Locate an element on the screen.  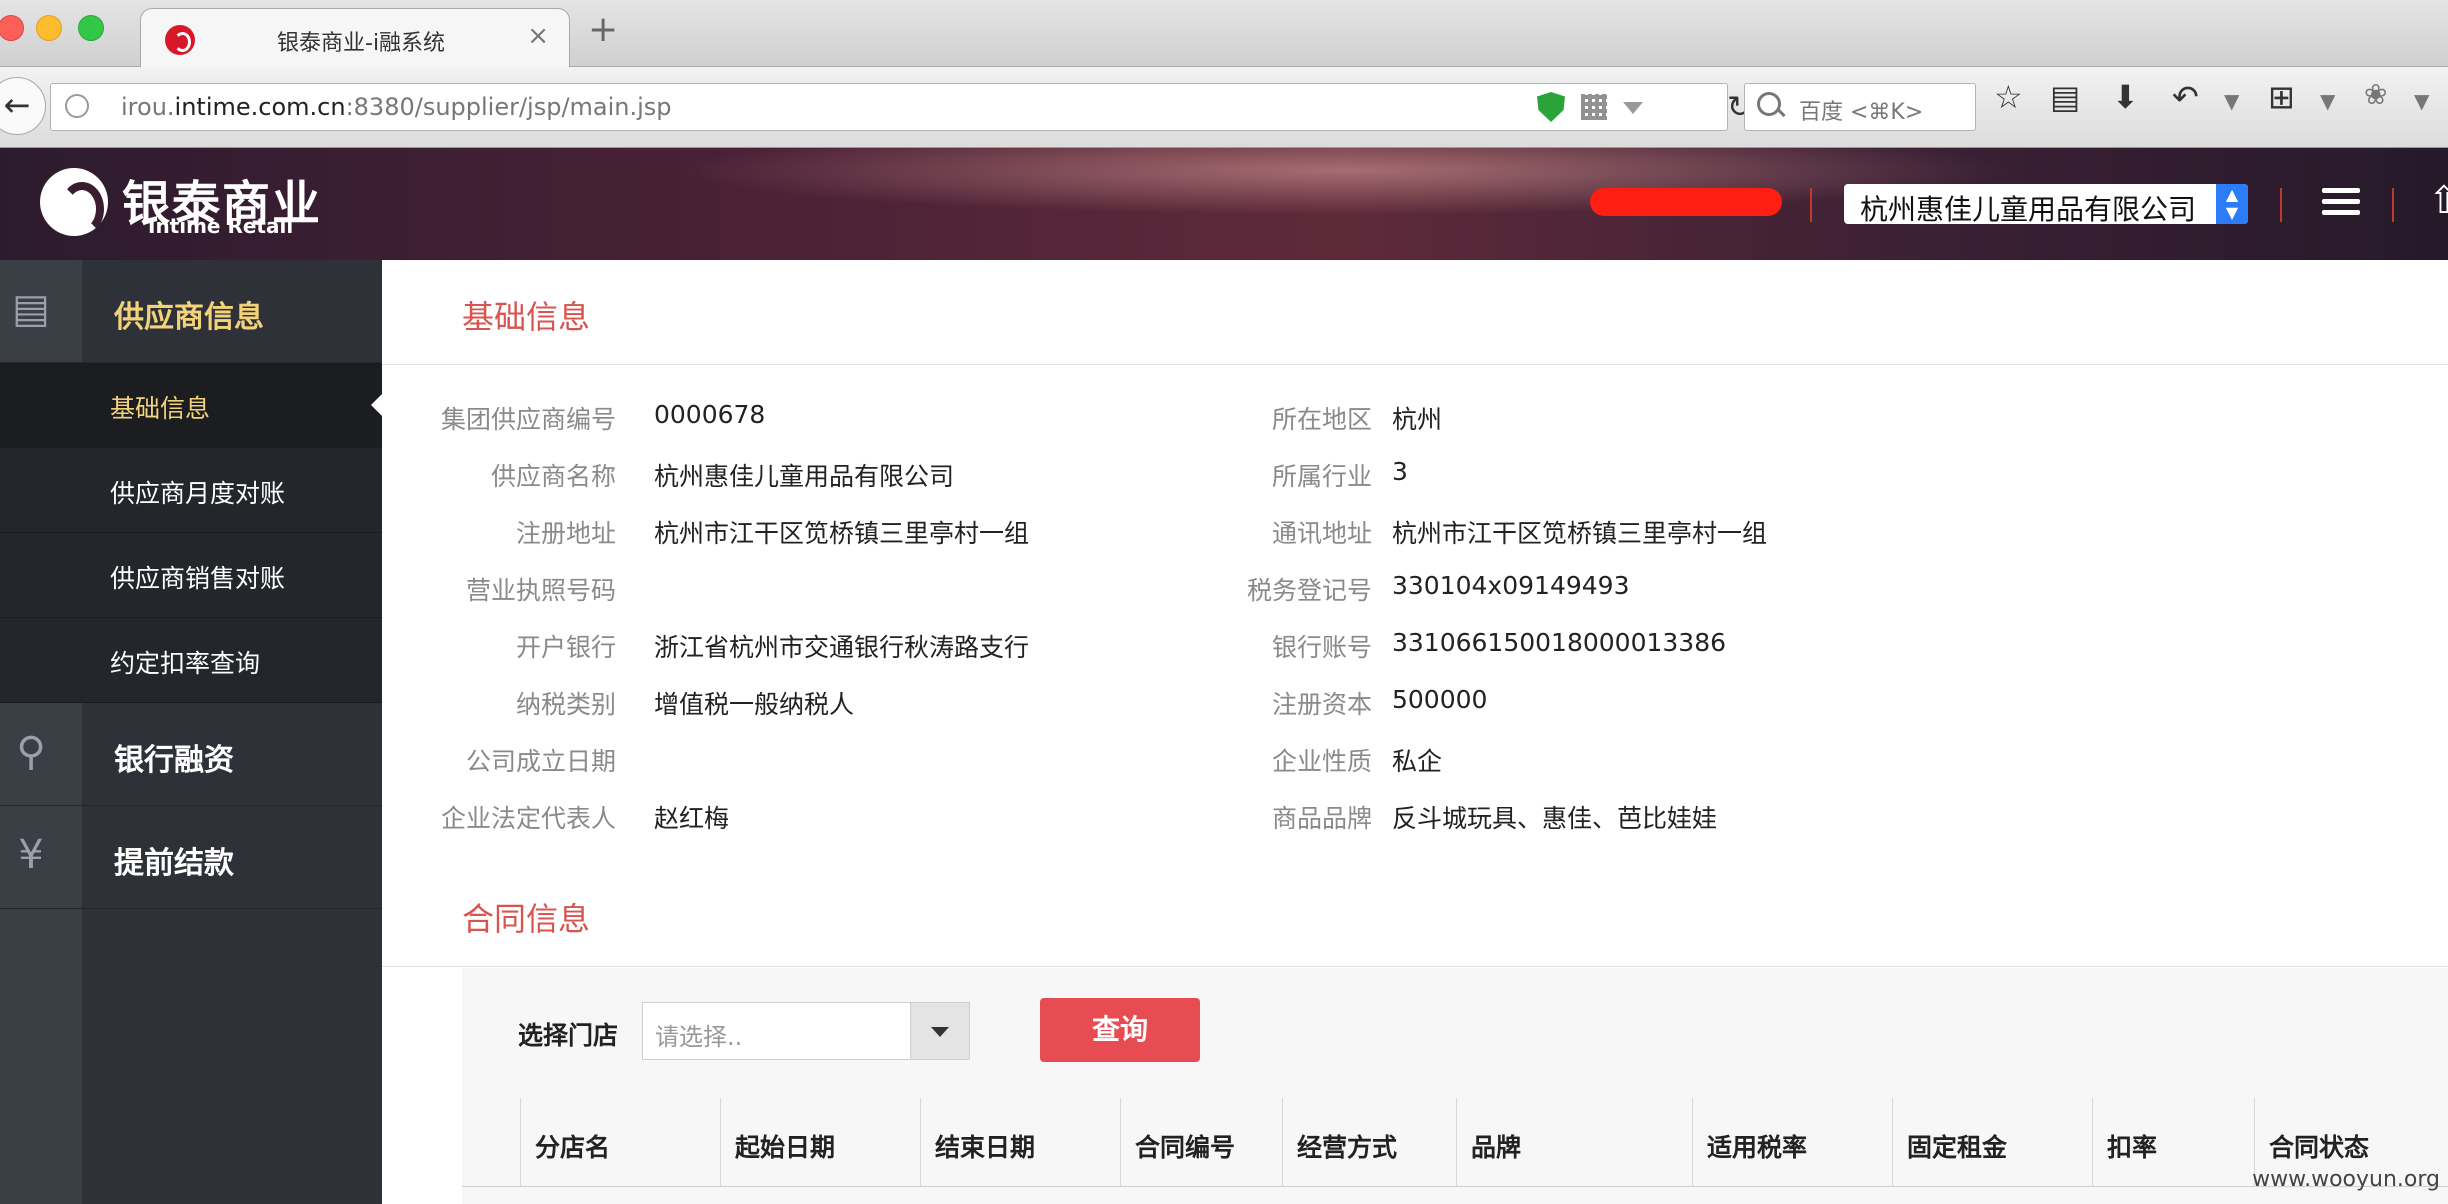
field-label: 银行账号 is located at coordinates (1321, 647).